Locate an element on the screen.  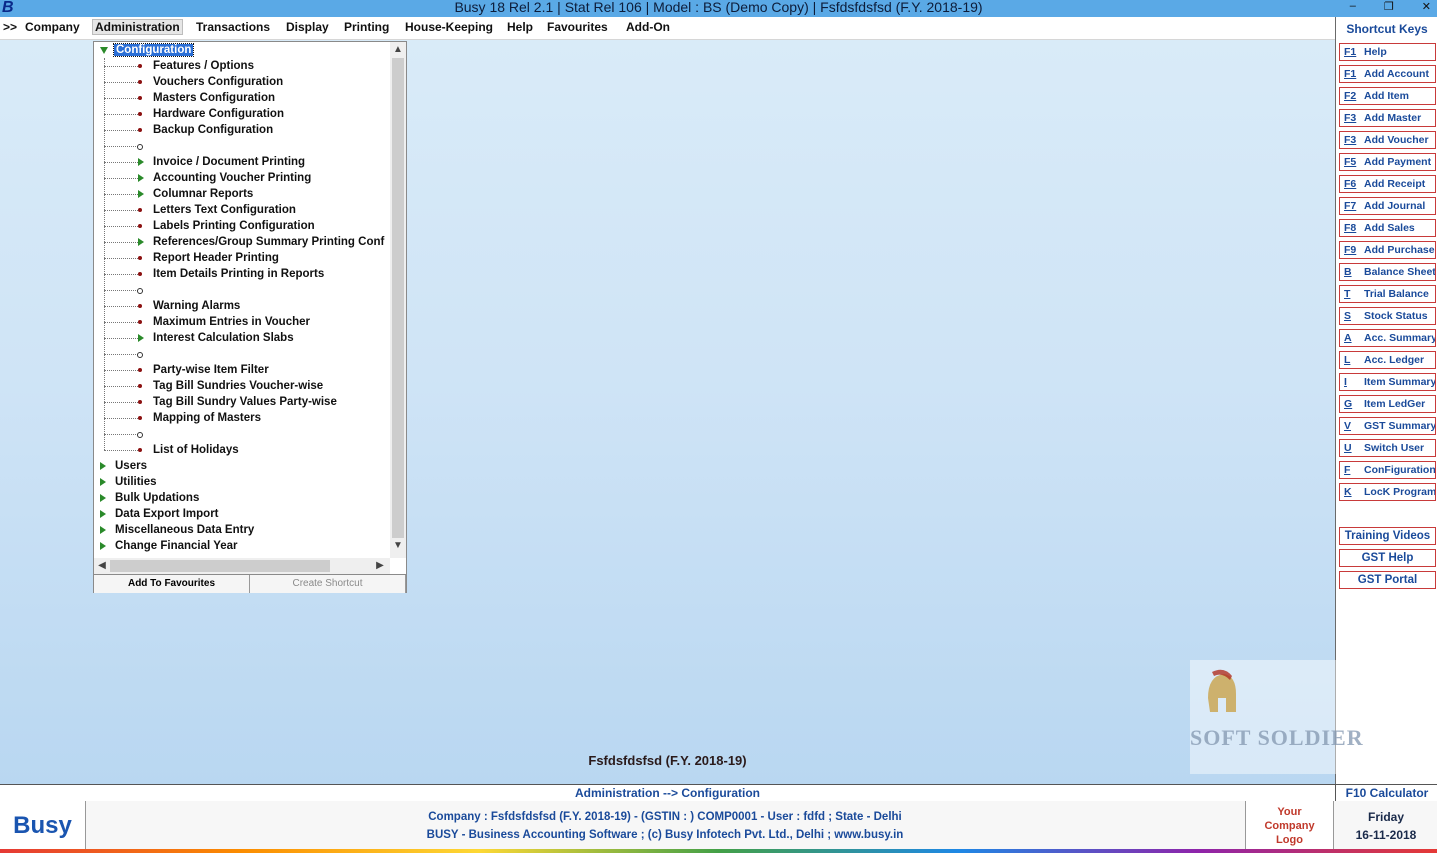
shortcut-button: K LocK Program is located at coordinates (1387, 492).